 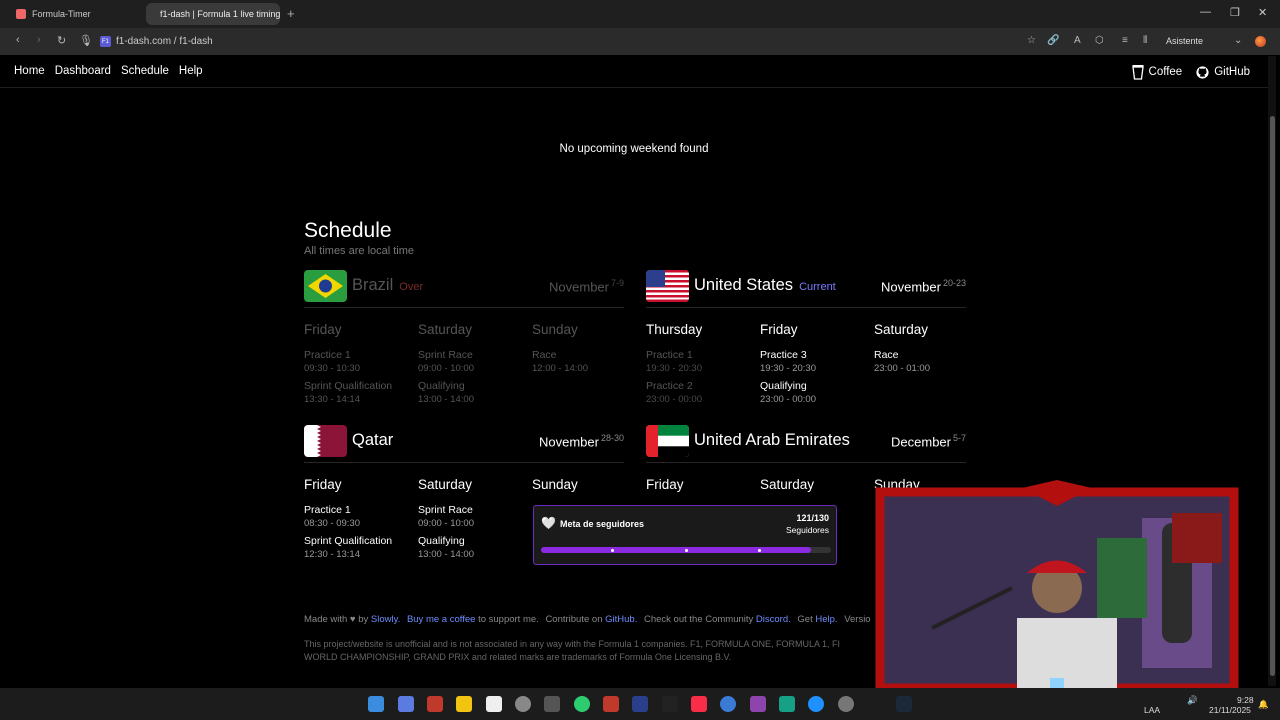 What do you see at coordinates (1272, 396) in the screenshot?
I see `scrollbar-thumb` at bounding box center [1272, 396].